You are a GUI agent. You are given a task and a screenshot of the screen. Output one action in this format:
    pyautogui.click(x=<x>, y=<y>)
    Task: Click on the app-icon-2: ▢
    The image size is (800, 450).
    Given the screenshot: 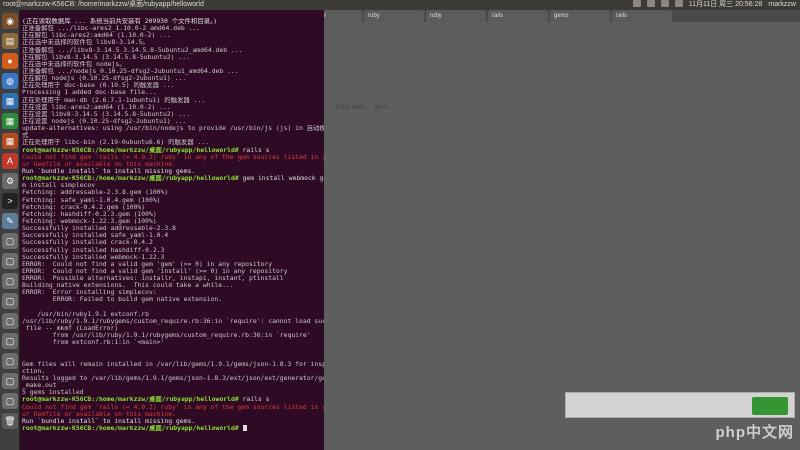 What is the action you would take?
    pyautogui.click(x=10, y=261)
    